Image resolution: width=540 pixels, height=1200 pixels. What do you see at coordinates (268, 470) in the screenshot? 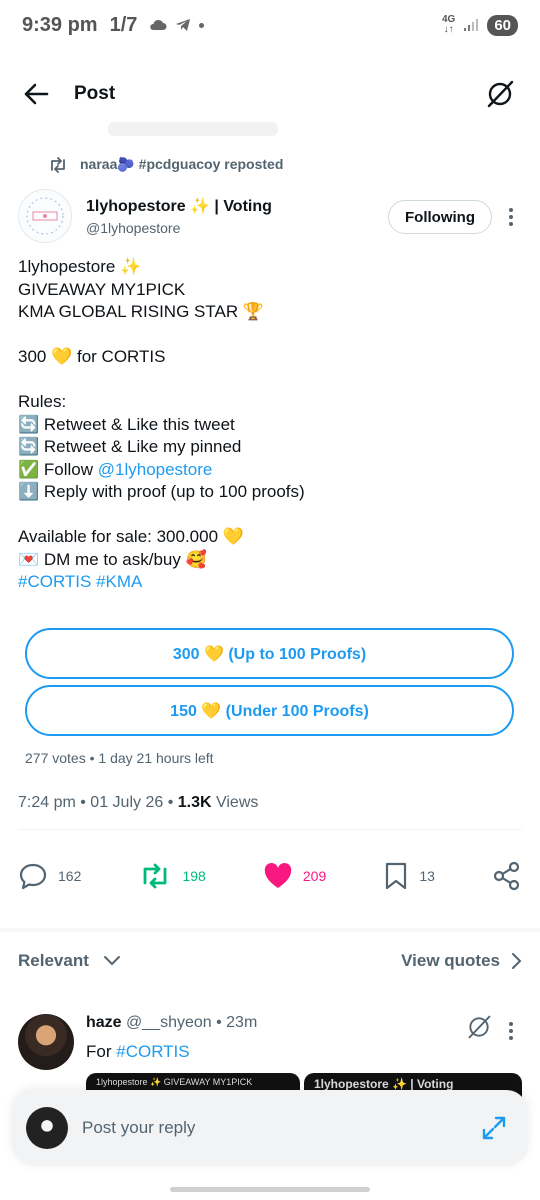
I see `tweet-line: ✅ Follow @1lyhopestore` at bounding box center [268, 470].